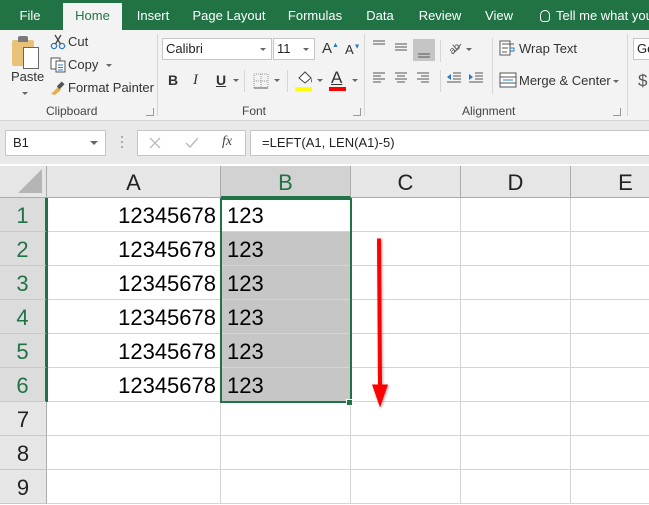 The height and width of the screenshot is (505, 649). Describe the element at coordinates (109, 64) in the screenshot. I see `copy-dropdown-icon` at that location.